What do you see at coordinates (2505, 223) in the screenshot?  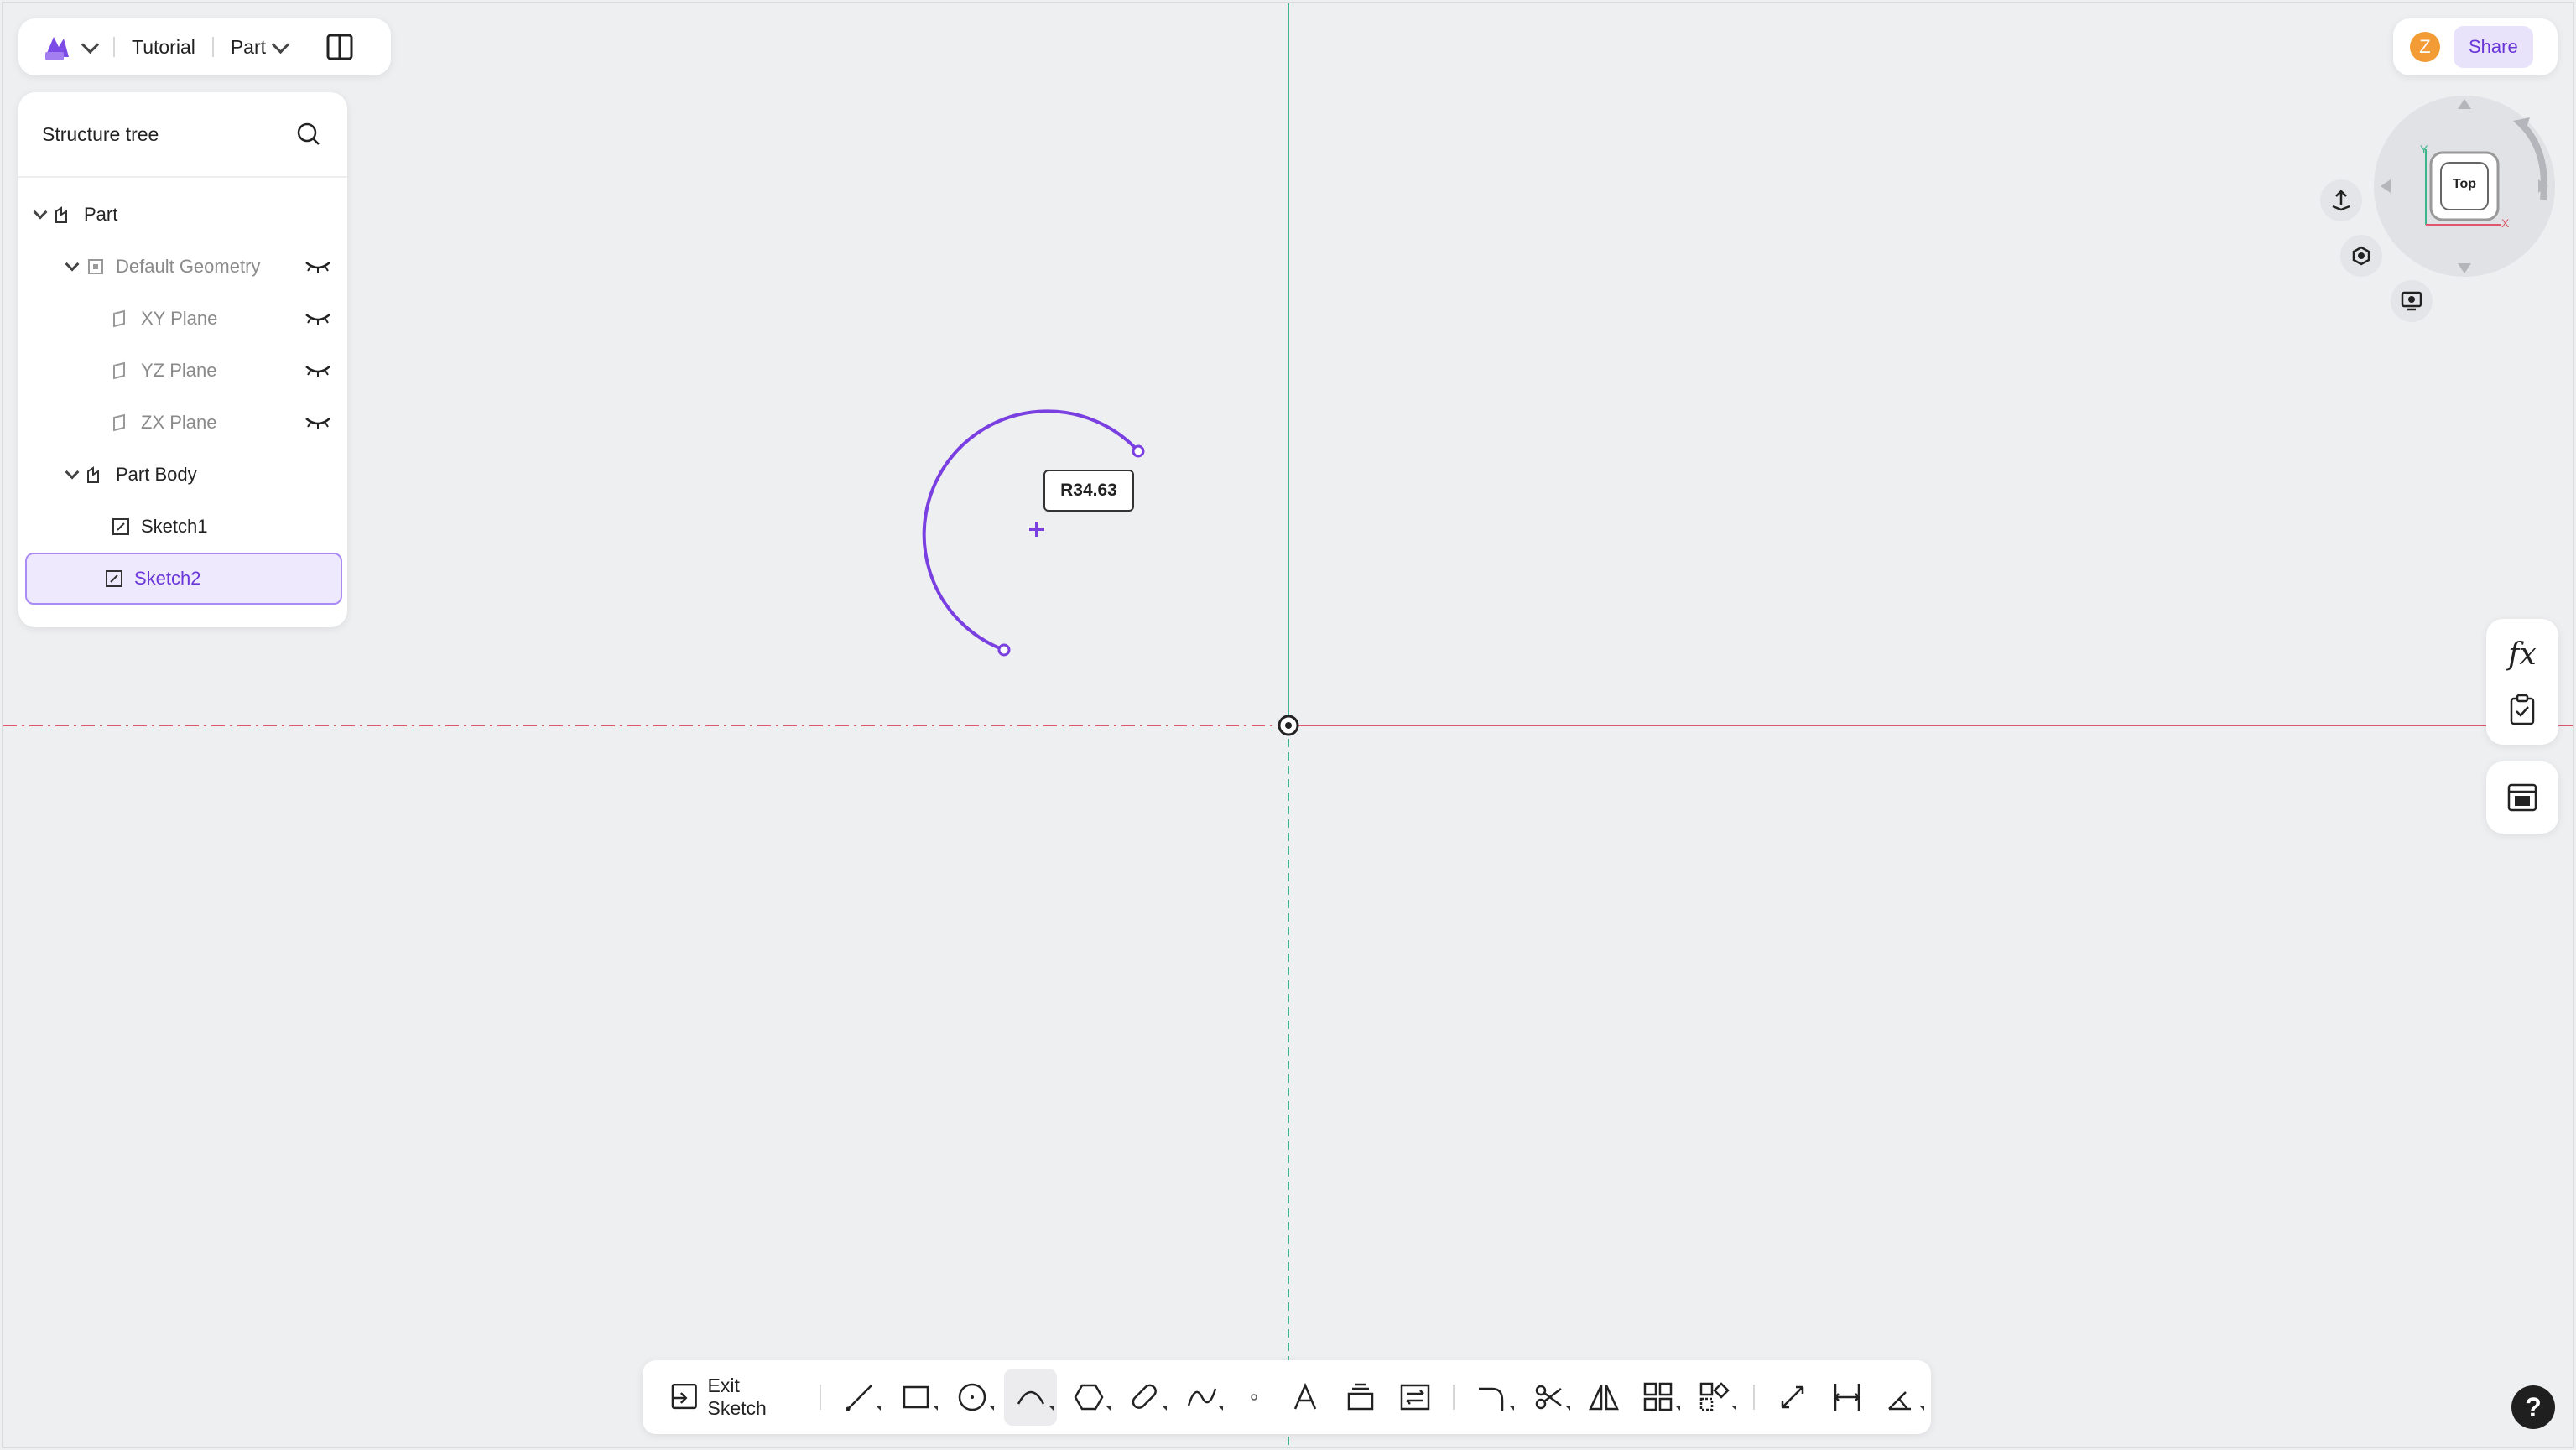 I see `axis-x-label: X` at bounding box center [2505, 223].